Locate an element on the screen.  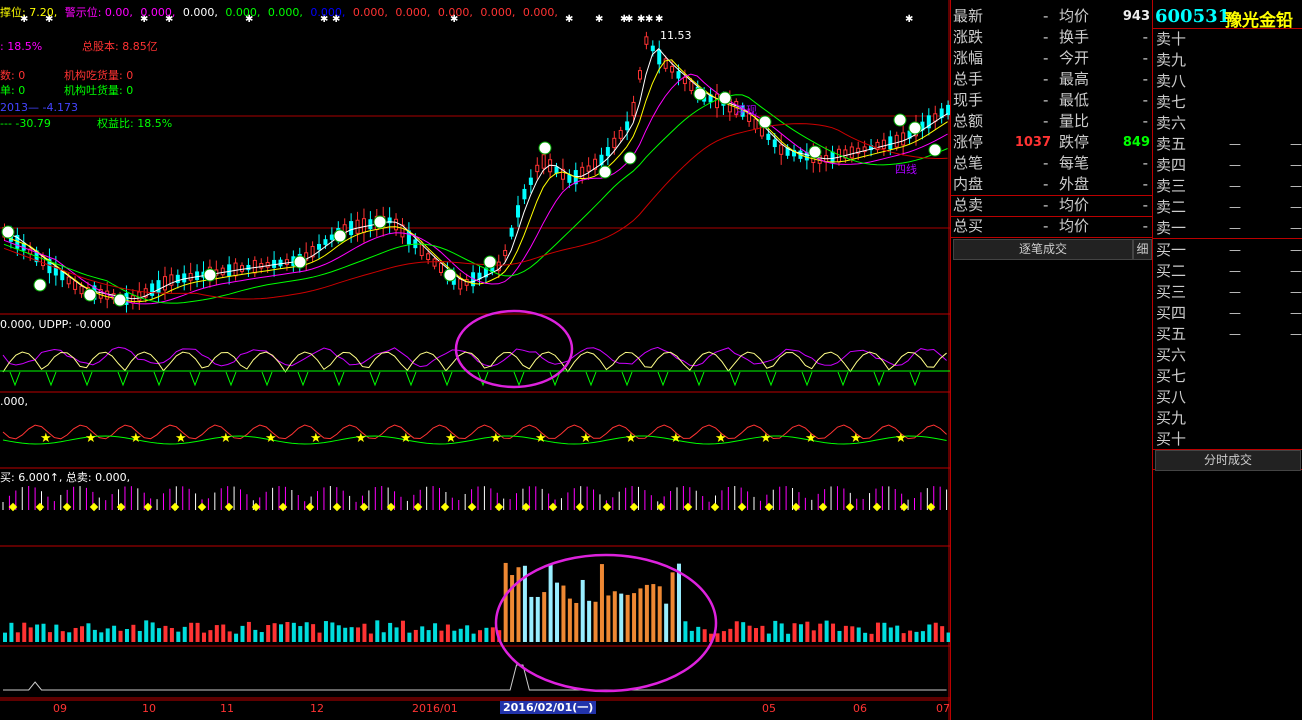
ask-row: 卖二 — — is located at coordinates (1227, 207).